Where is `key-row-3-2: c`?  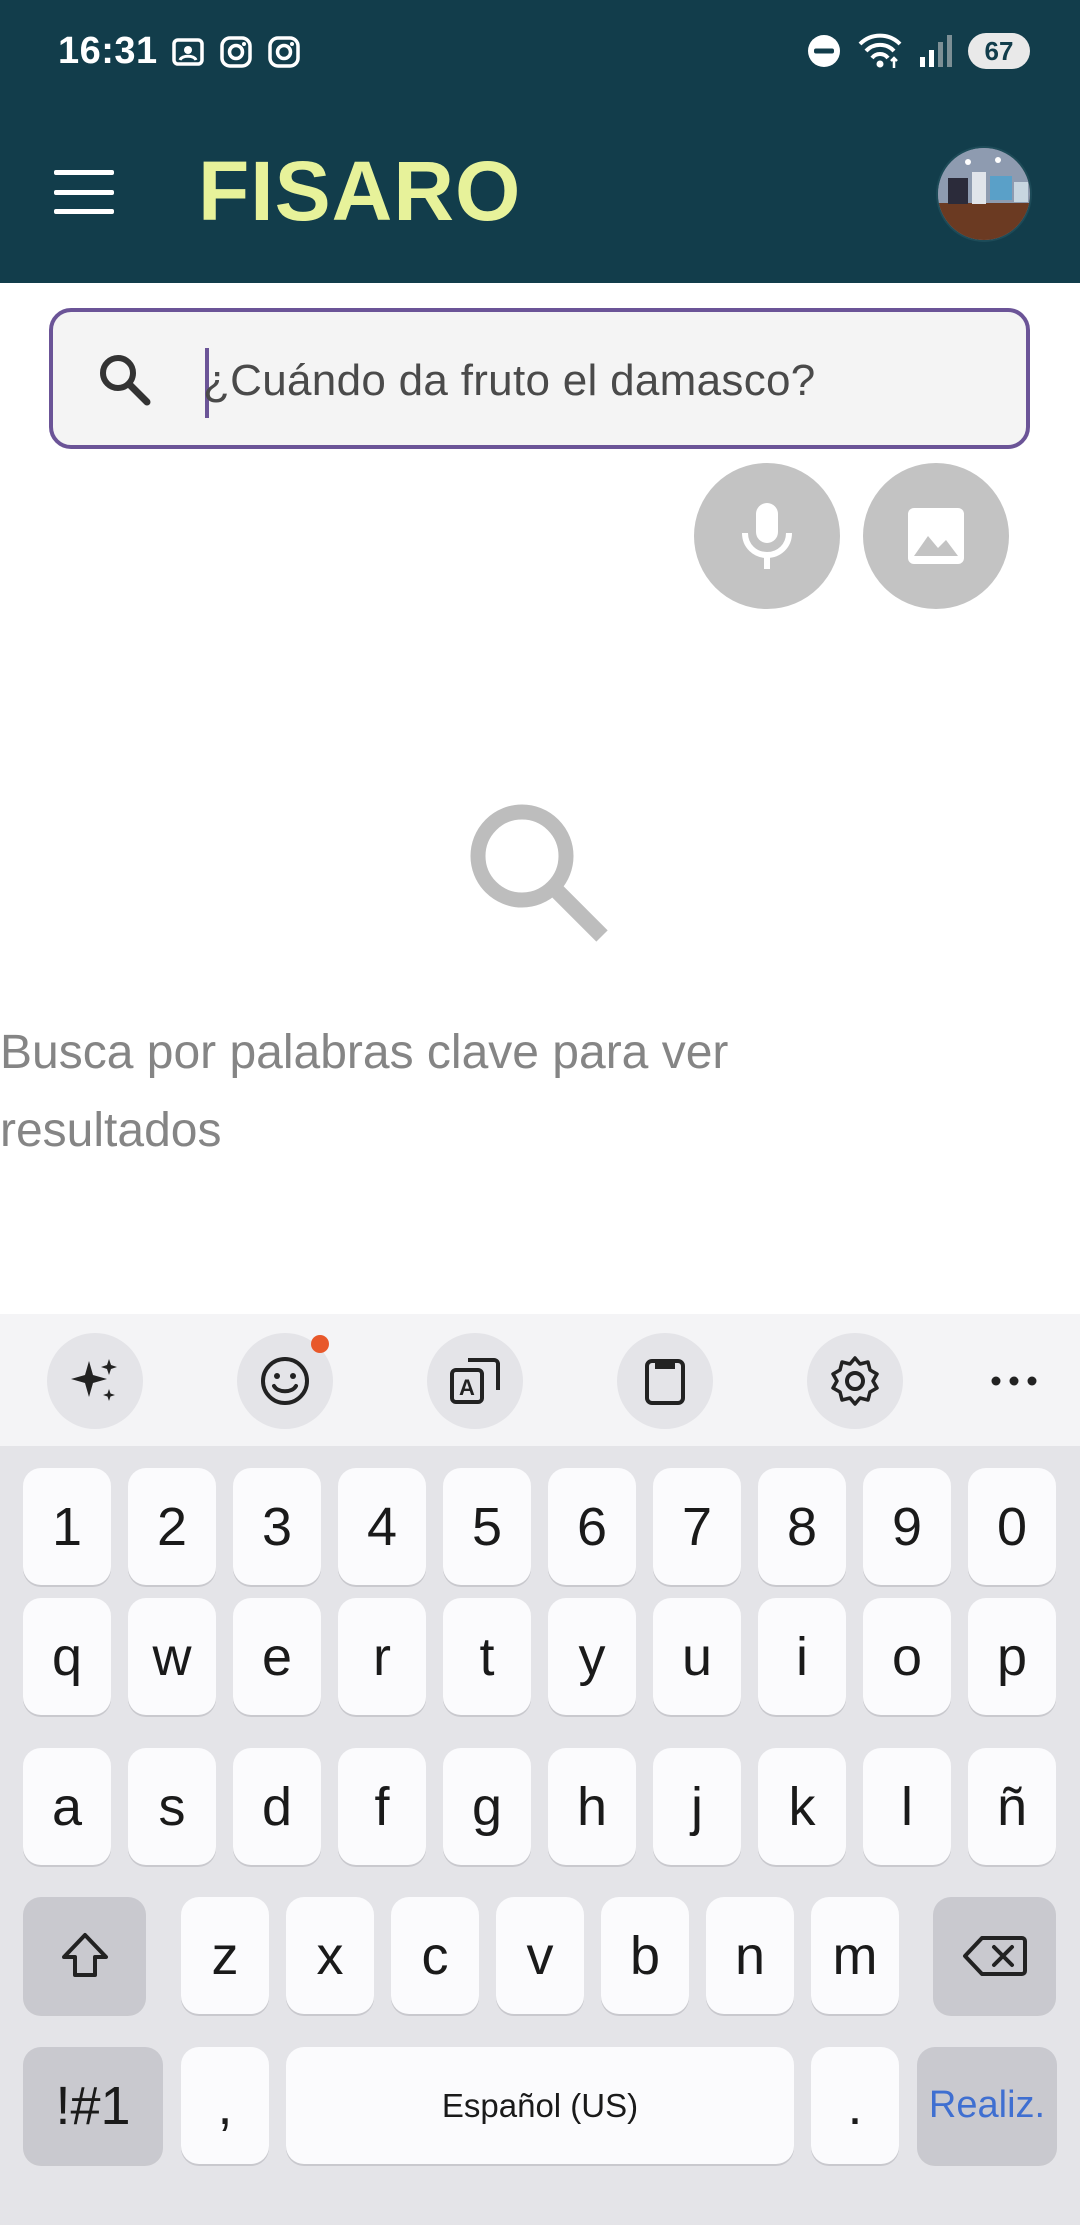
key-row-3-2: c is located at coordinates (435, 1955).